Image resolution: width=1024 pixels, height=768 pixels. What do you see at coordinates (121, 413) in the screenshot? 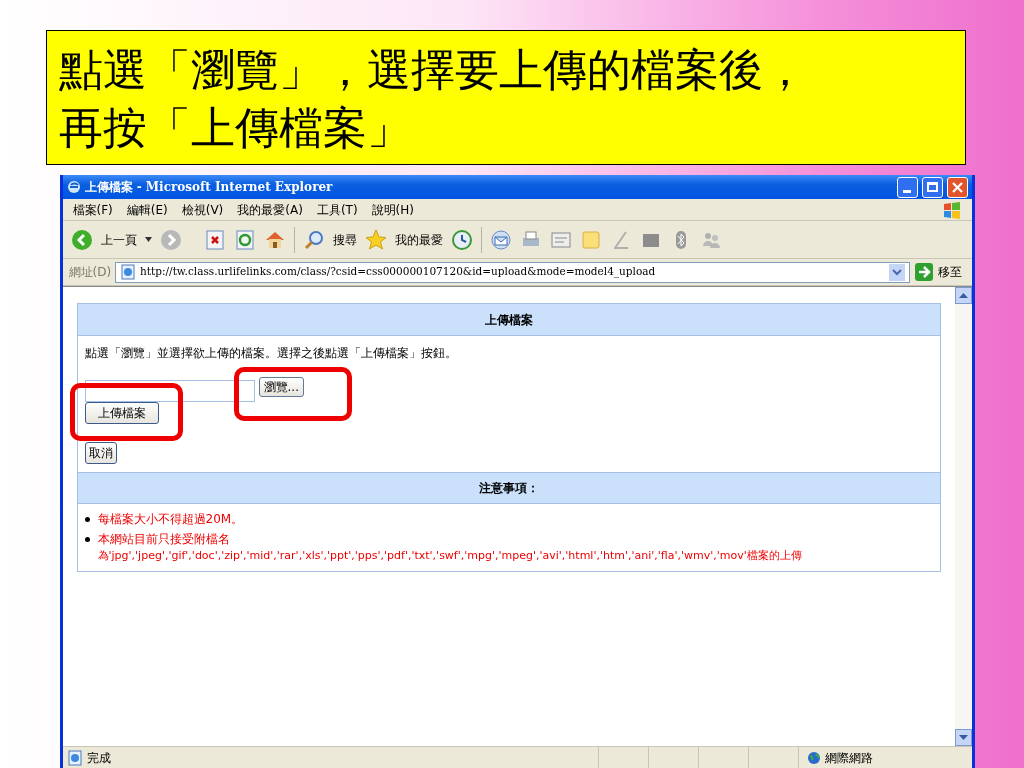
I see `upload-button: 上傳檔案` at bounding box center [121, 413].